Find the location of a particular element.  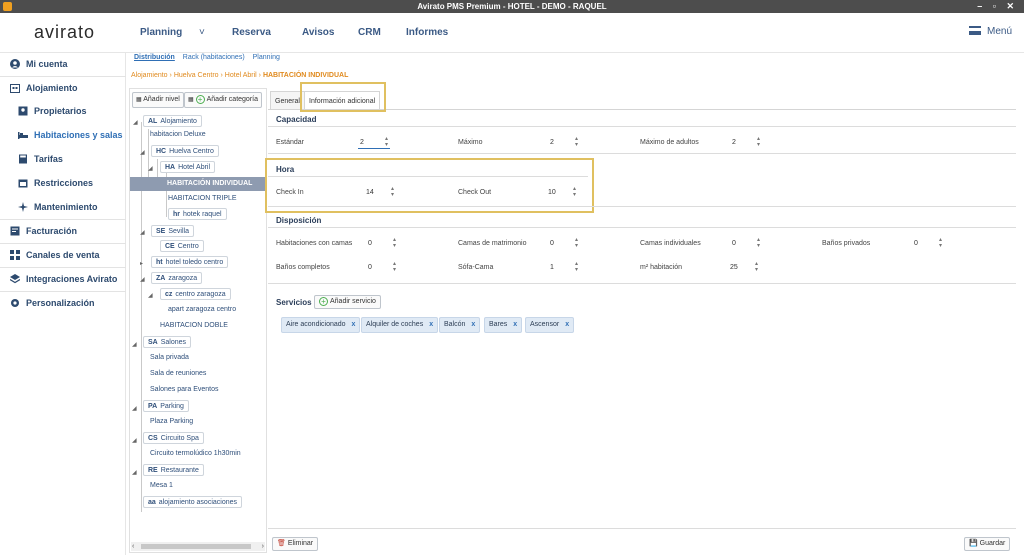

add-service-button: + Añadir servicio is located at coordinates (347, 302).